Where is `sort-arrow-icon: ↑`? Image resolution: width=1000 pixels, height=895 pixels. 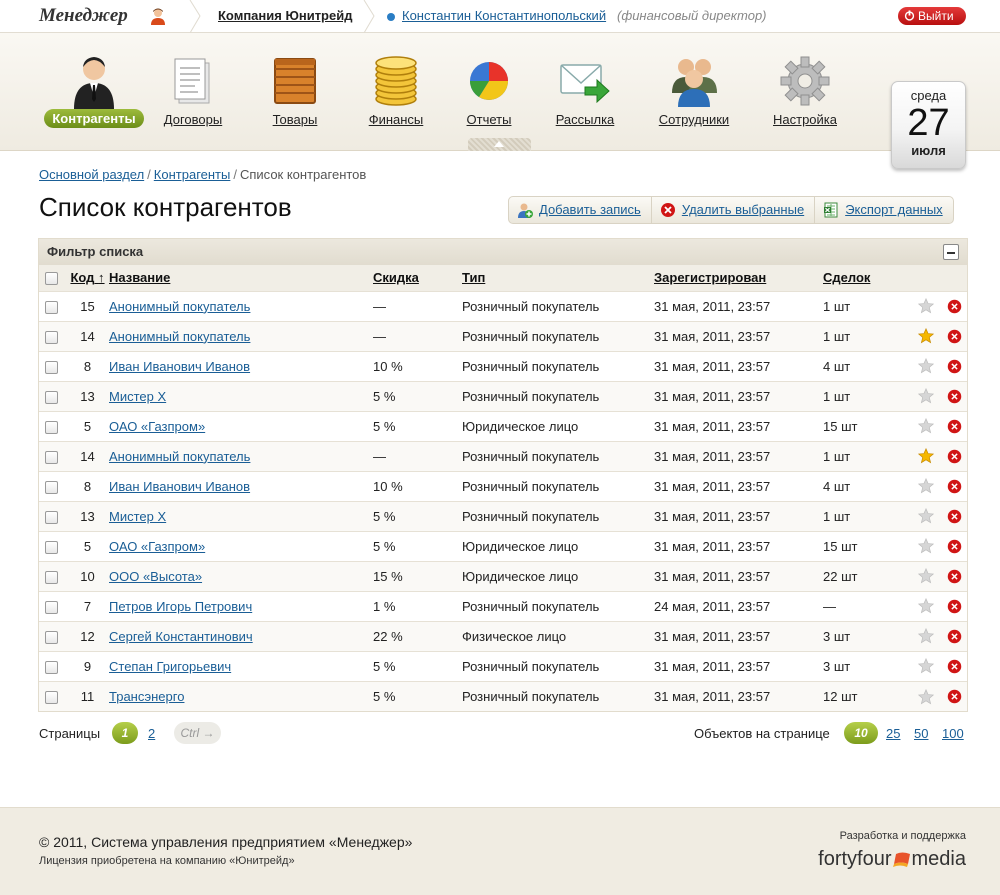
sort-arrow-icon: ↑ is located at coordinates (101, 278).